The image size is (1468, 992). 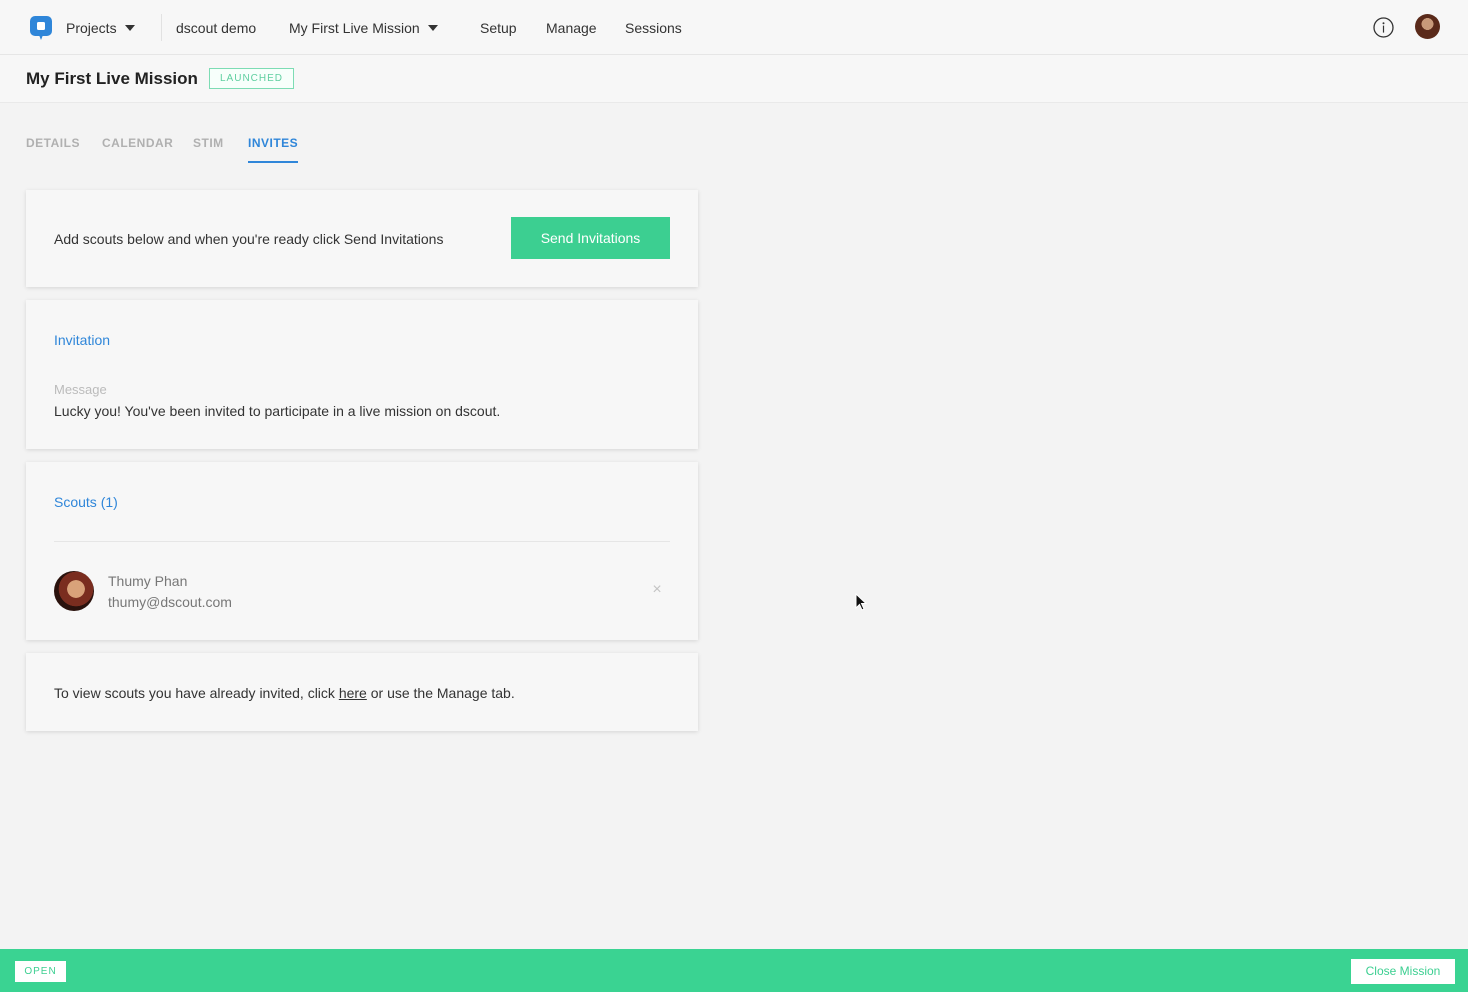 I want to click on mission-menu: My First Live Mission, so click(x=363, y=27).